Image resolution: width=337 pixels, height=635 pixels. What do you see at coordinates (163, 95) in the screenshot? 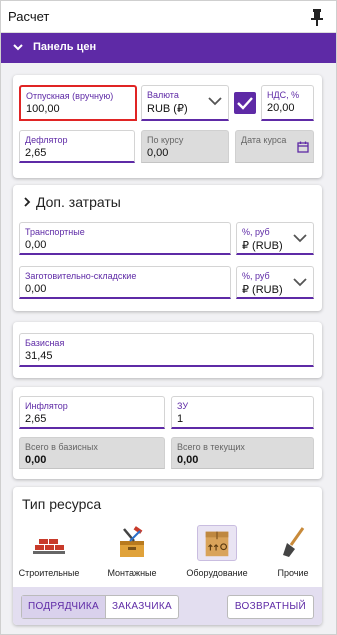
I see `currency-label: Валюта` at bounding box center [163, 95].